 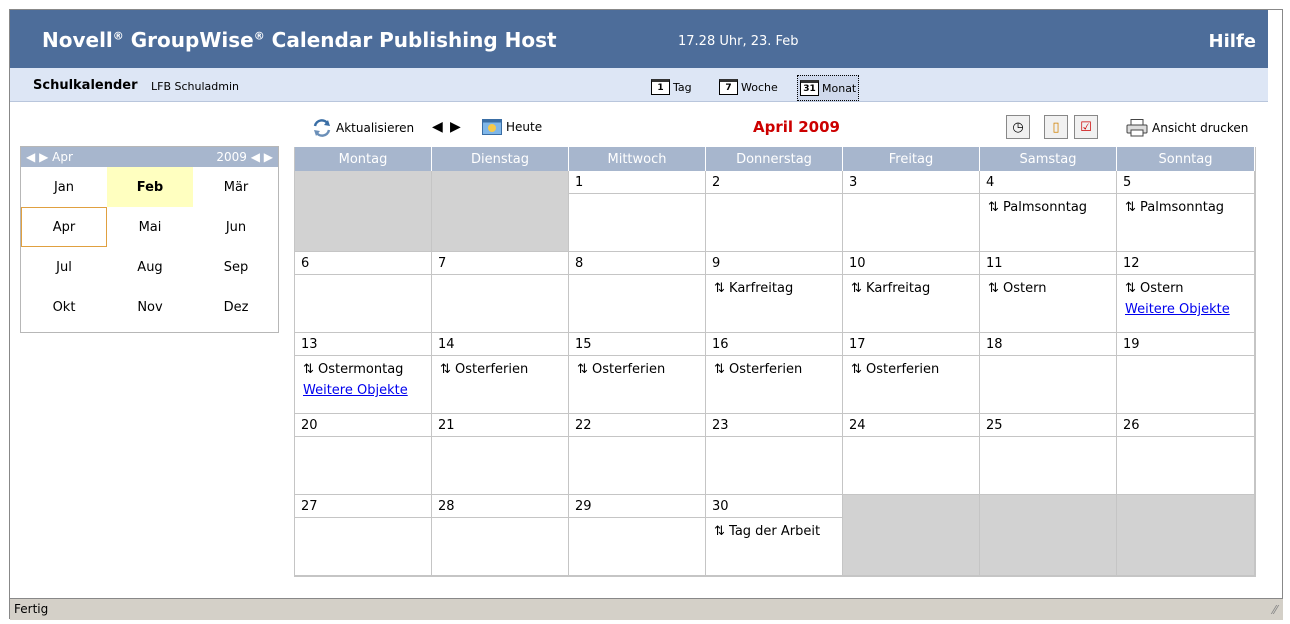 What do you see at coordinates (150, 187) in the screenshot?
I see `mini-month-1: Feb` at bounding box center [150, 187].